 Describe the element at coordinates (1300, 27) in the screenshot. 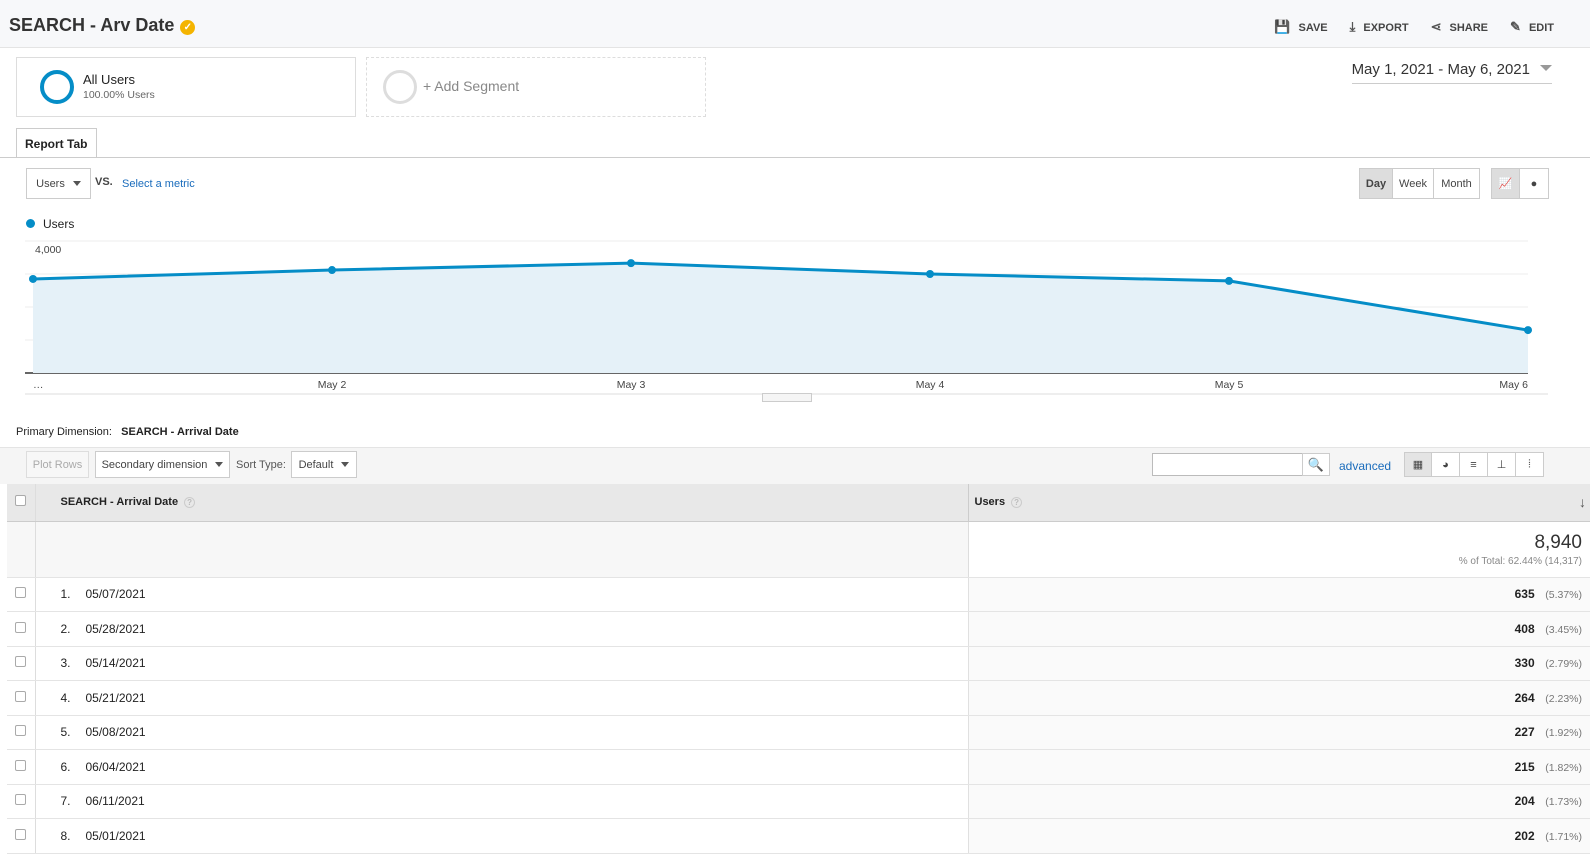

I see `save-button: 💾 SAVE` at that location.